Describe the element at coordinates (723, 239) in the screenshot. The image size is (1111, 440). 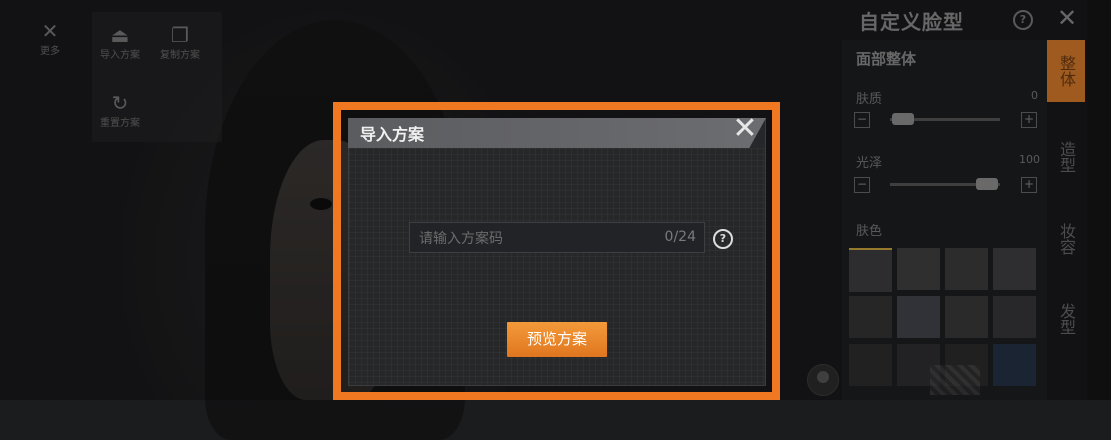
I see `help-icon: ?` at that location.